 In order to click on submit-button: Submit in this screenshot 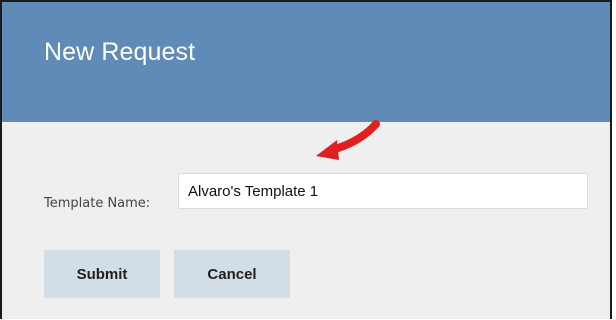, I will do `click(102, 274)`.